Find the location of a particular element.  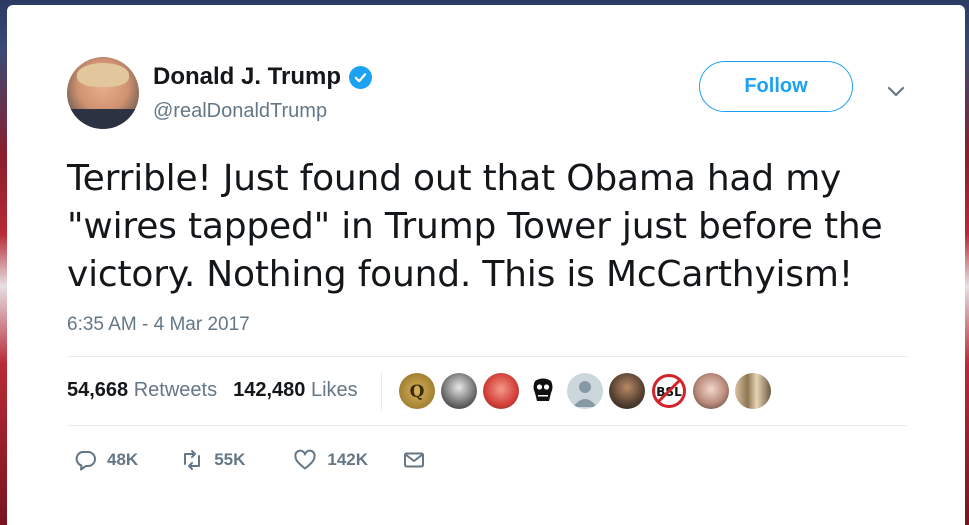

svg-text: Q is located at coordinates (417, 392).